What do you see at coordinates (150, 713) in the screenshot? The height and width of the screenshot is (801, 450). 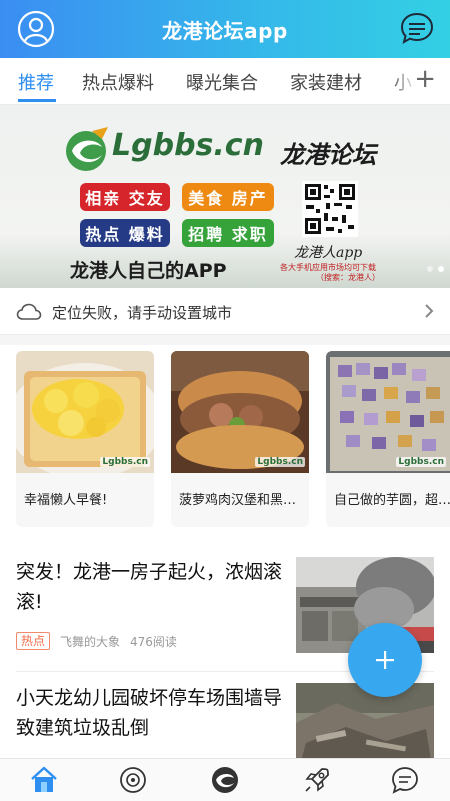 I see `news-headline: 小天龙幼儿园破坏停车场围墙导致建筑垃圾乱倒` at bounding box center [150, 713].